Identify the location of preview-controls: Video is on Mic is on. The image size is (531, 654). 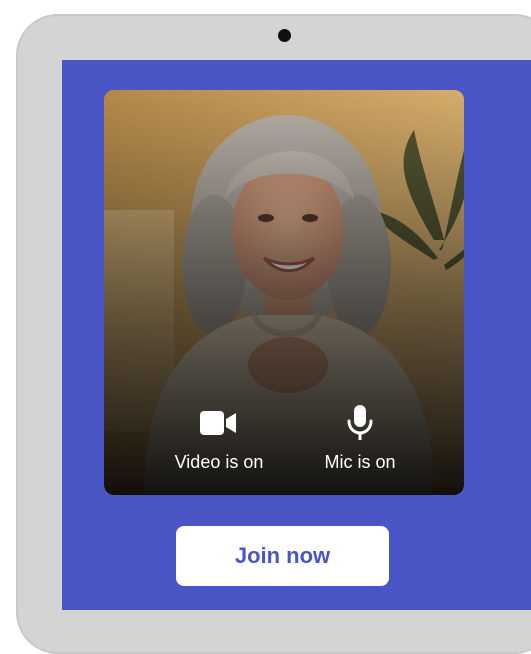
(284, 440).